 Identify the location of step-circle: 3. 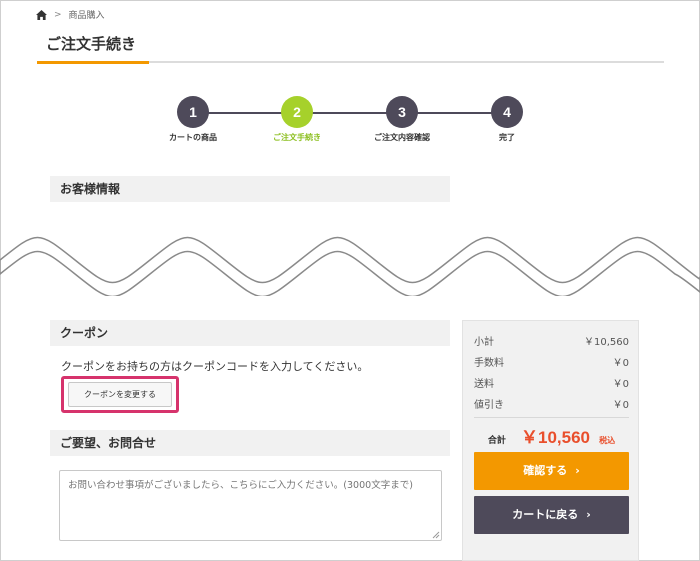
(402, 112).